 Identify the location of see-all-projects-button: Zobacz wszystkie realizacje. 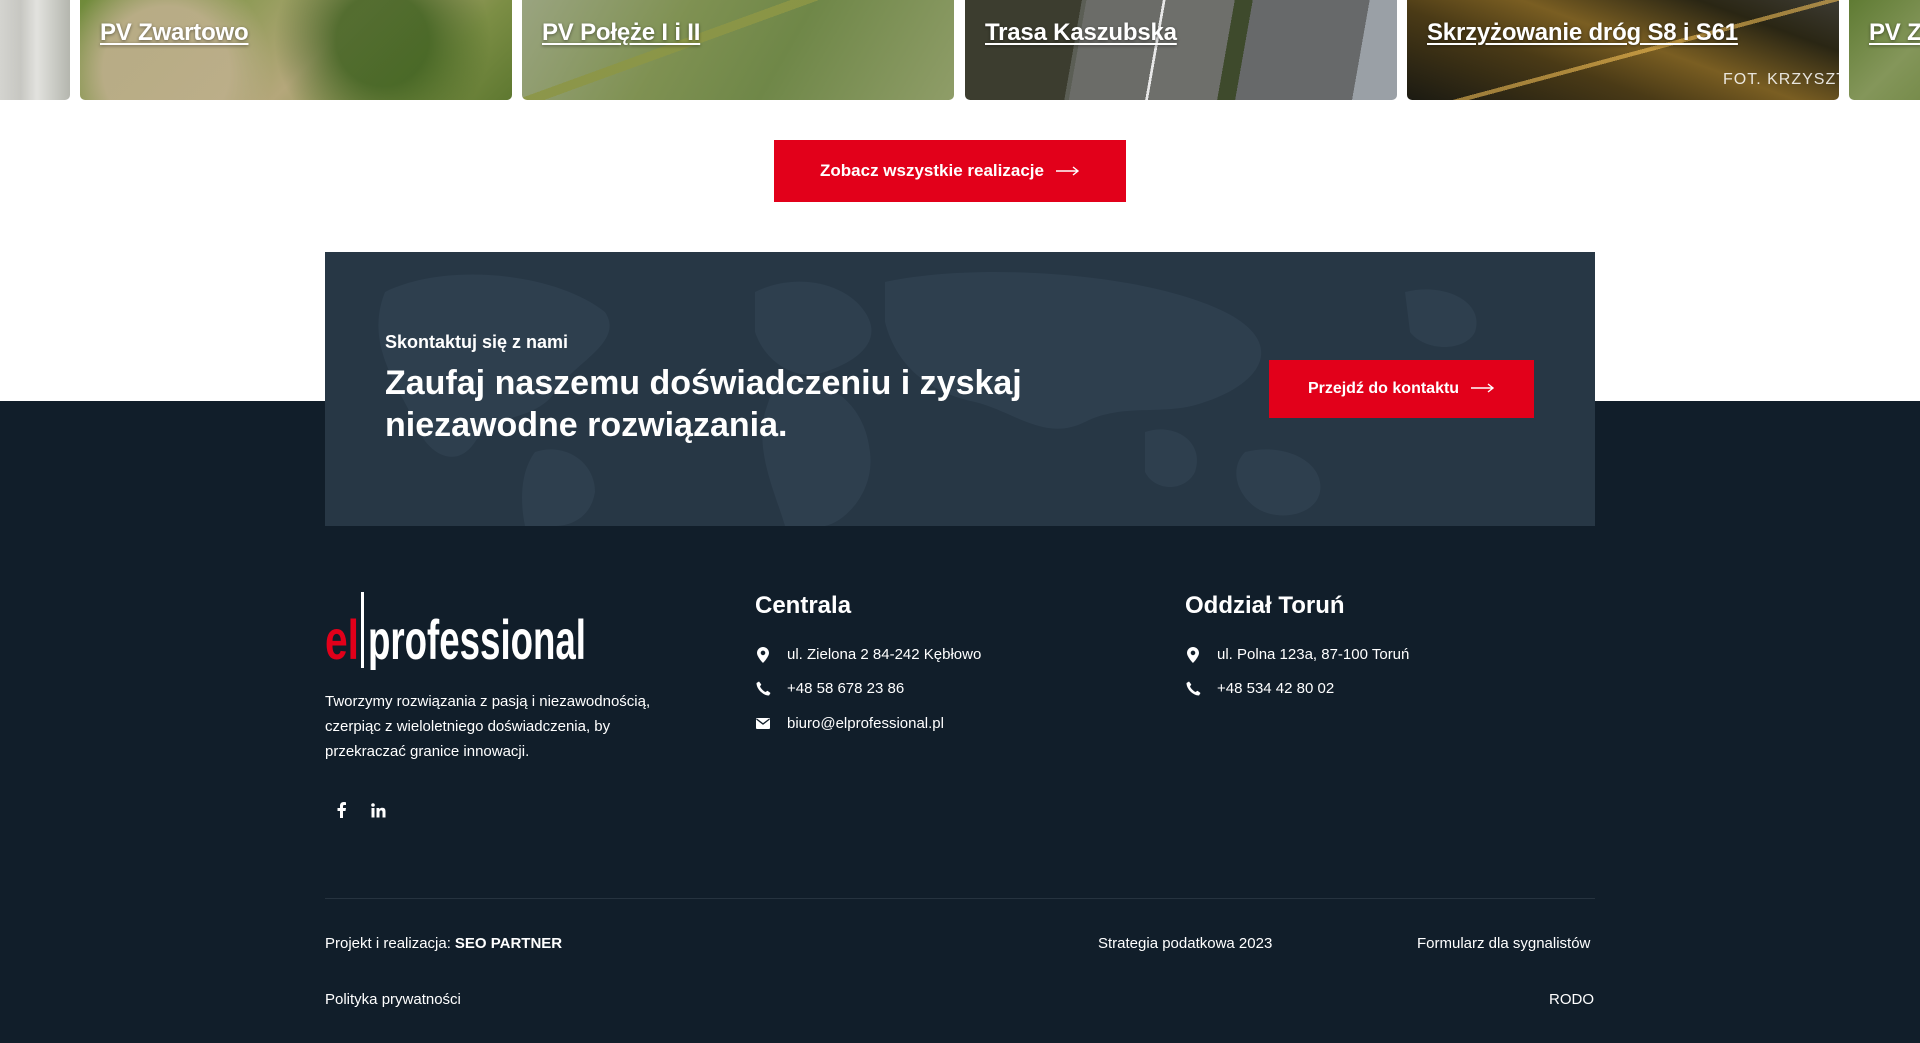
(950, 171).